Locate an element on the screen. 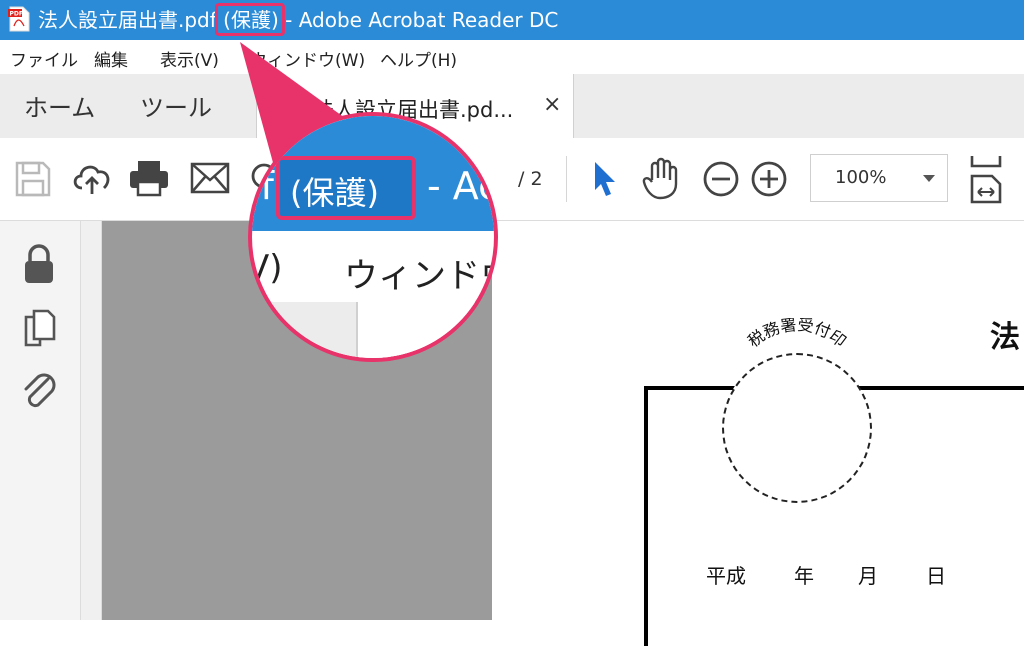 This screenshot has height=646, width=1024. title-filename: 法人設立届出書.pdf is located at coordinates (127, 20).